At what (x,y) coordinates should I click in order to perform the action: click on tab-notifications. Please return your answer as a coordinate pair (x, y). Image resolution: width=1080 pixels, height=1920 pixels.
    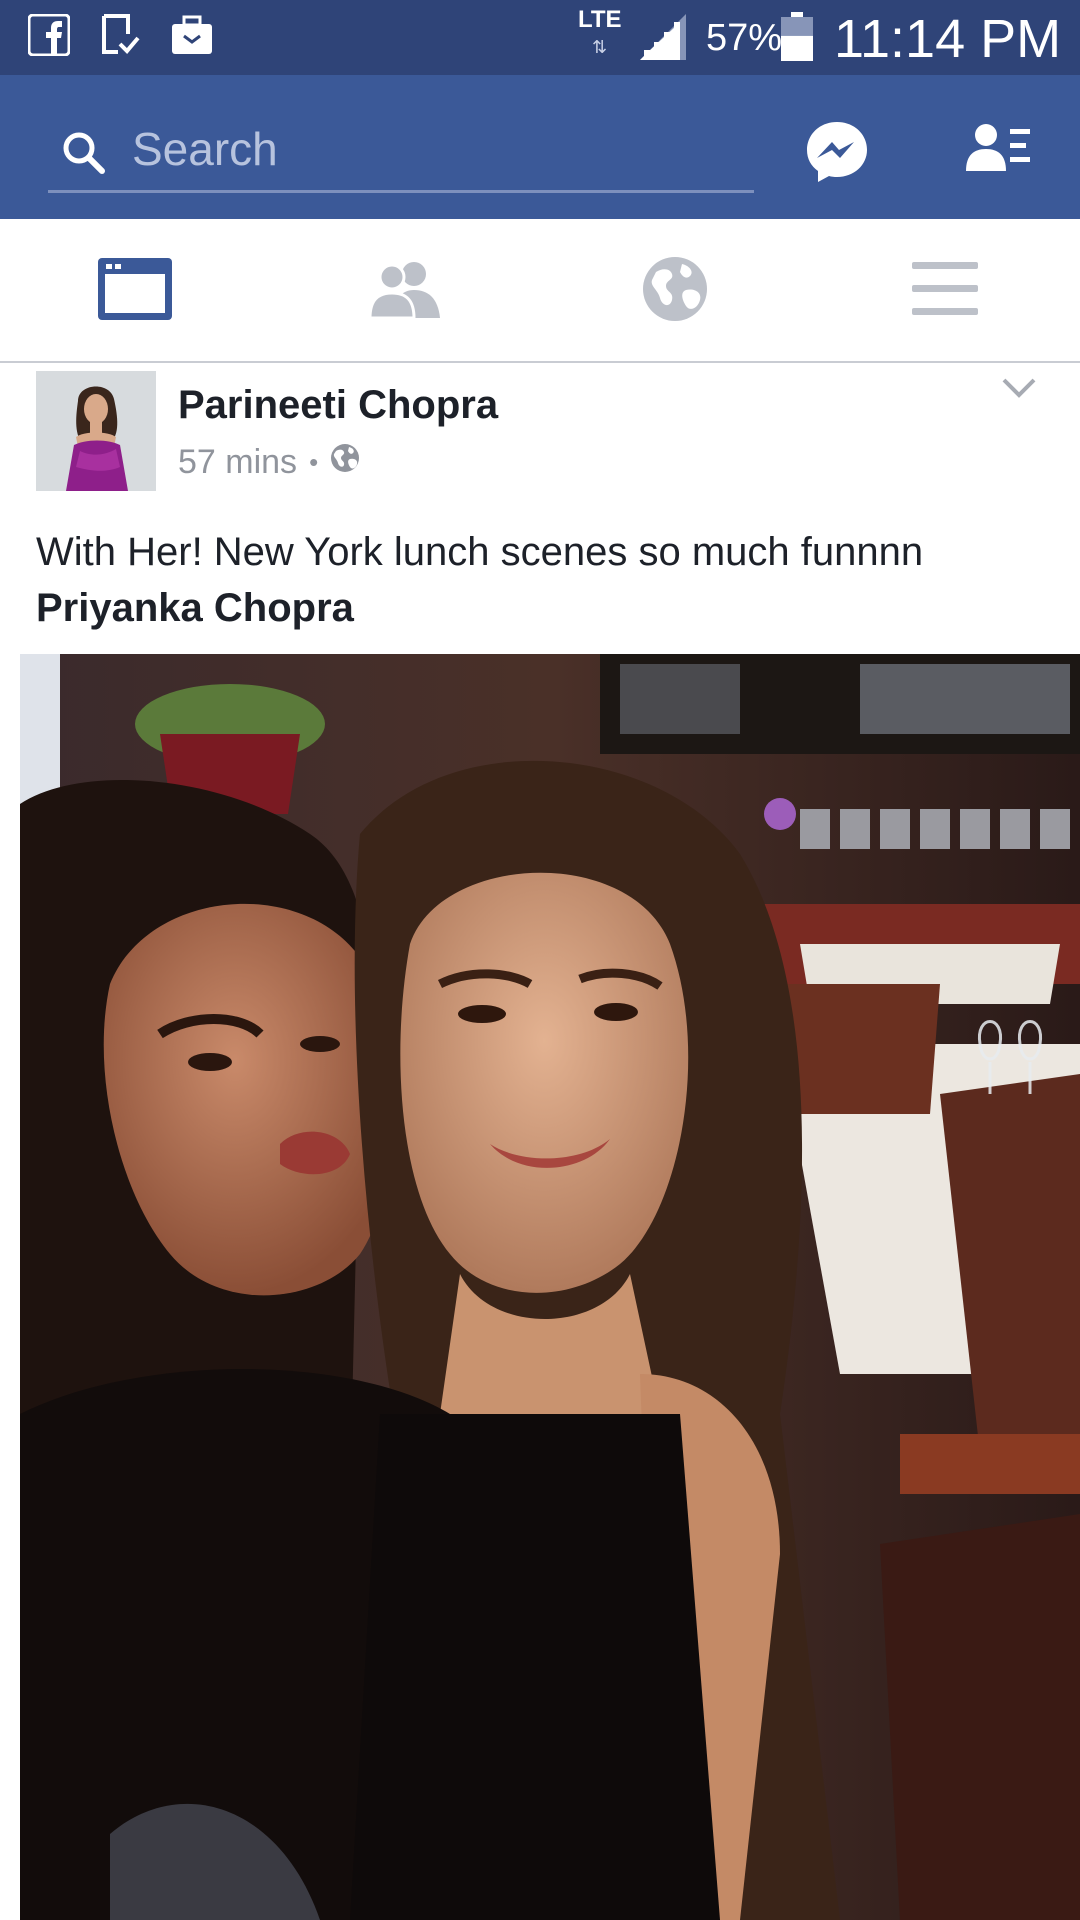
    Looking at the image, I should click on (675, 291).